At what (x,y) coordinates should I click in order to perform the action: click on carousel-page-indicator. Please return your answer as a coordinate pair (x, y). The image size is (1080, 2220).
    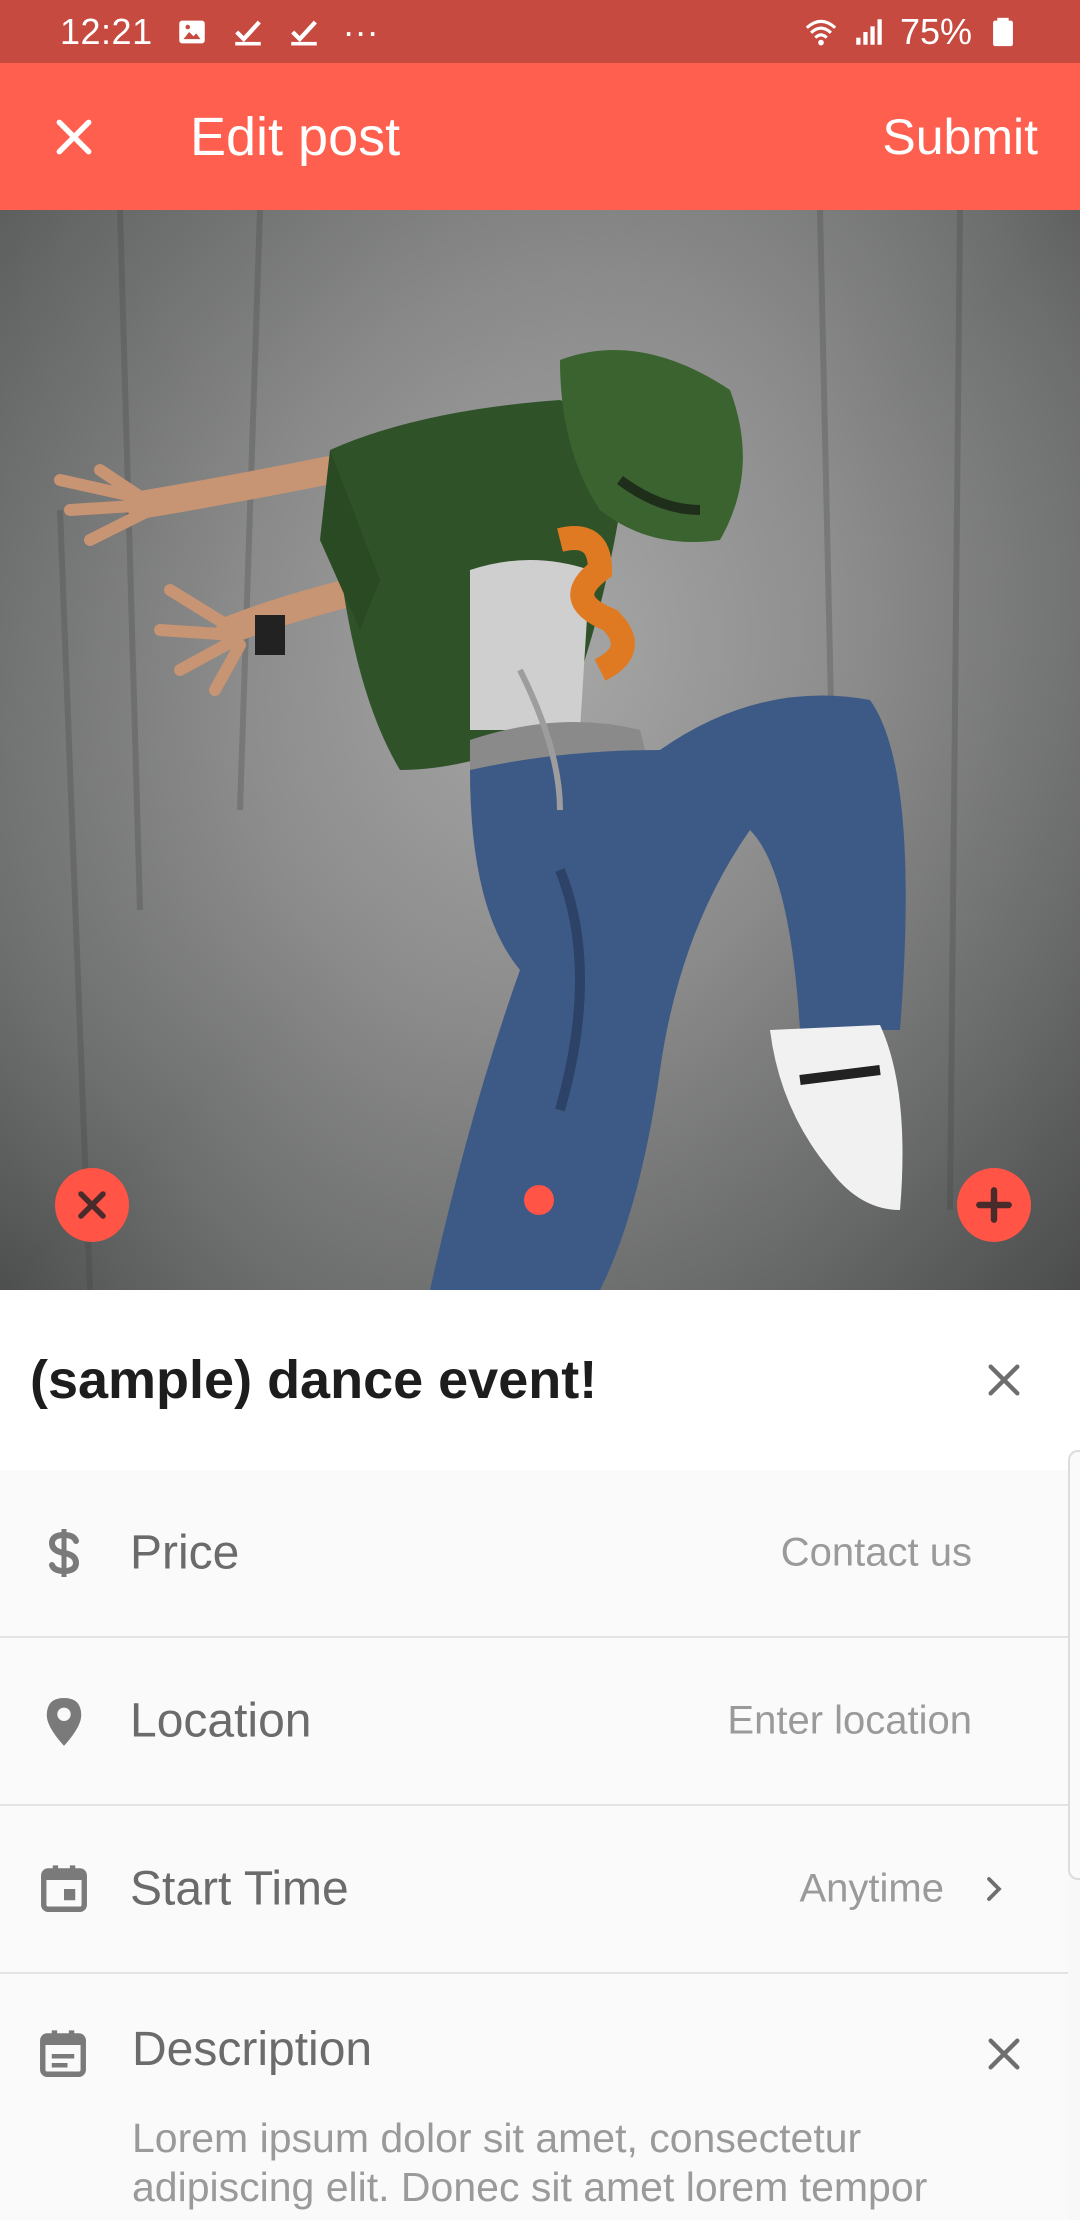
    Looking at the image, I should click on (539, 1200).